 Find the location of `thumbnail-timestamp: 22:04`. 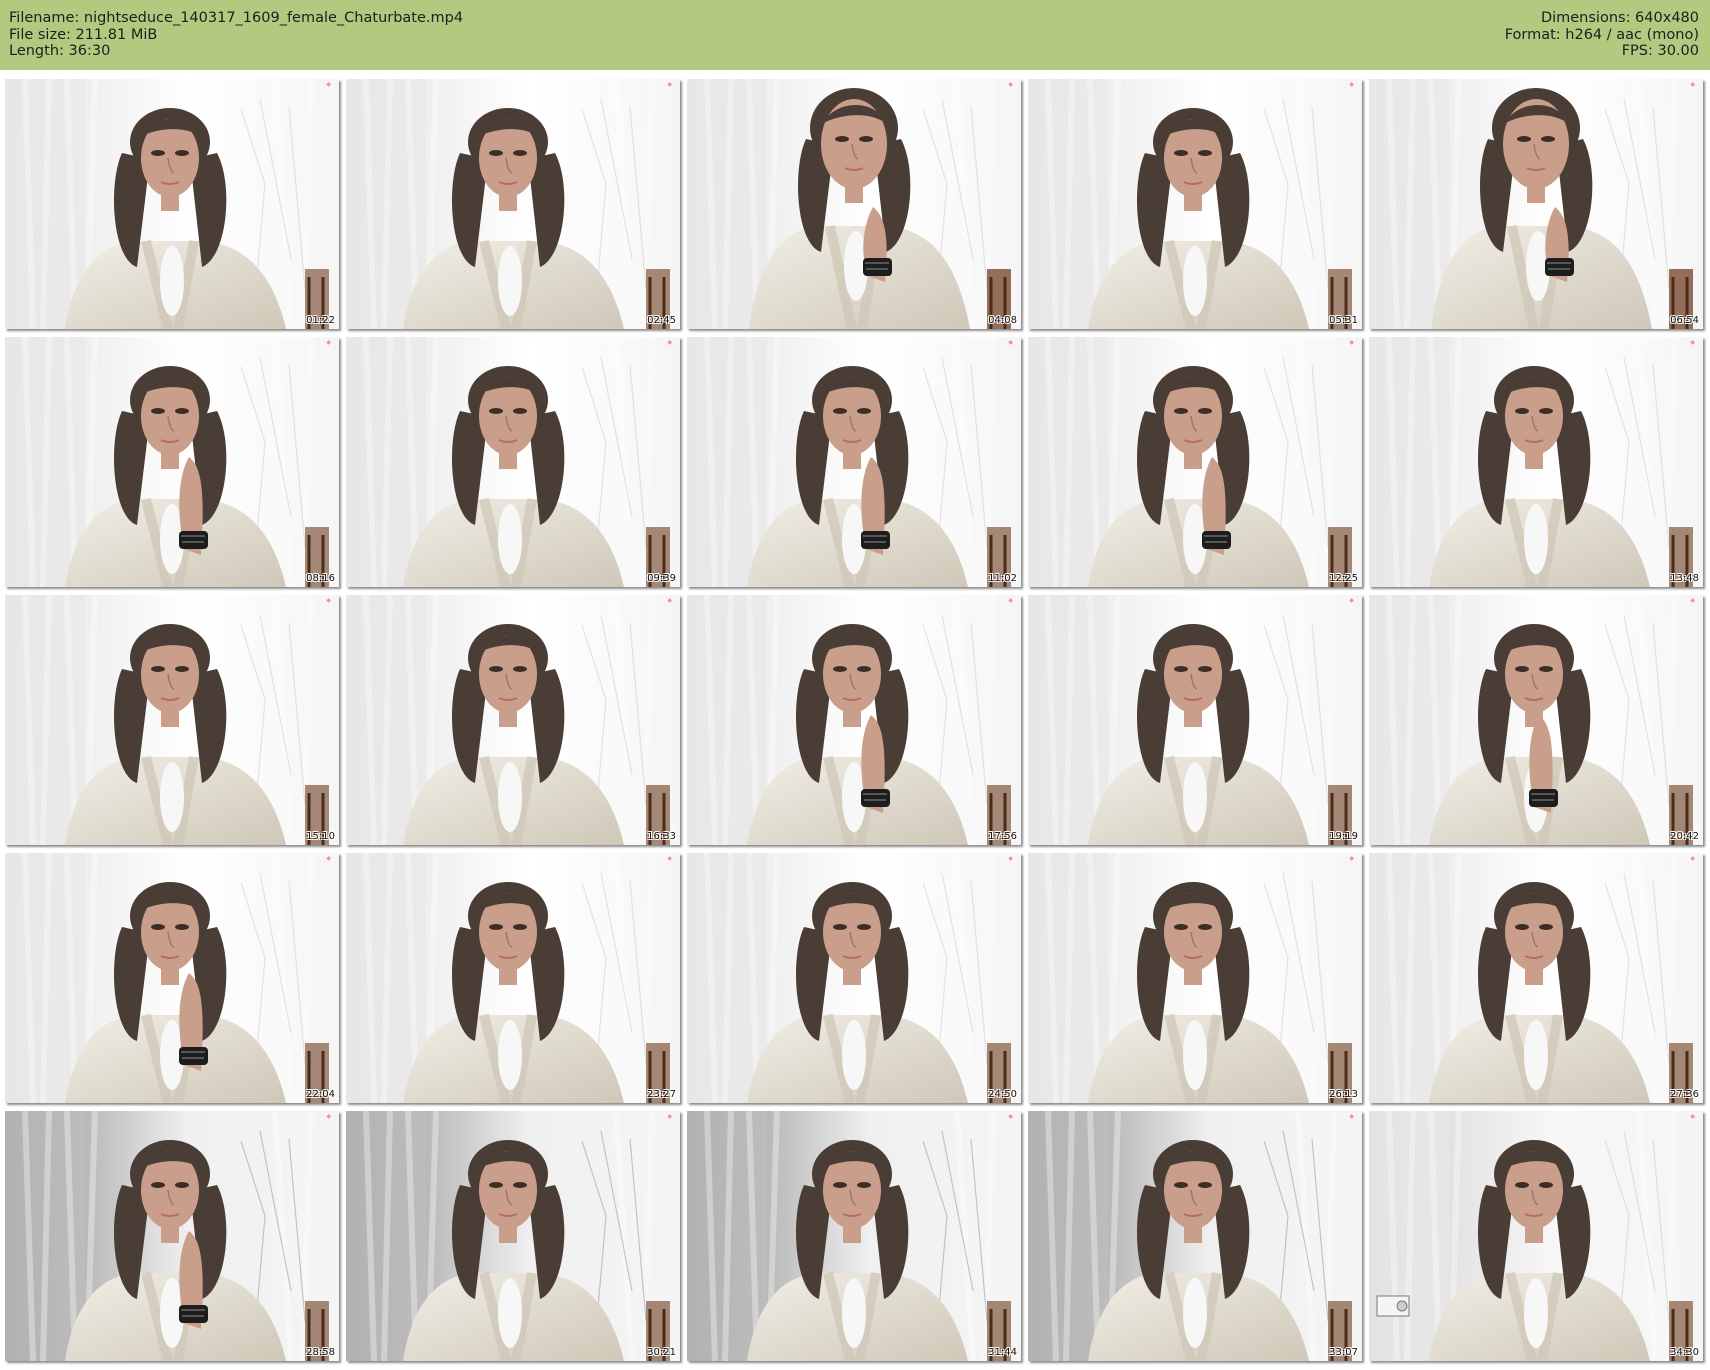

thumbnail-timestamp: 22:04 is located at coordinates (320, 1094).